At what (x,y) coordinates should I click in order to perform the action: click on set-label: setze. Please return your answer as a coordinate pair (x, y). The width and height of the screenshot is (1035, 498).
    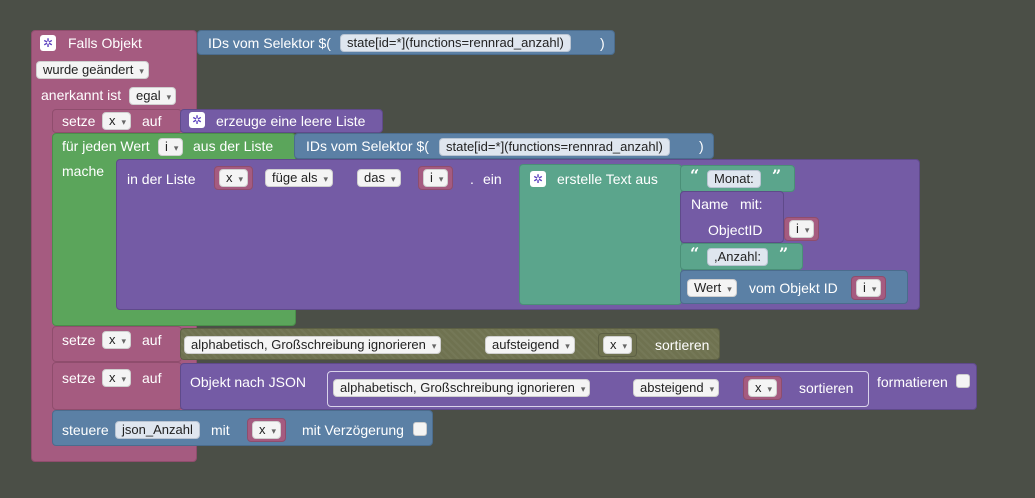
    Looking at the image, I should click on (79, 121).